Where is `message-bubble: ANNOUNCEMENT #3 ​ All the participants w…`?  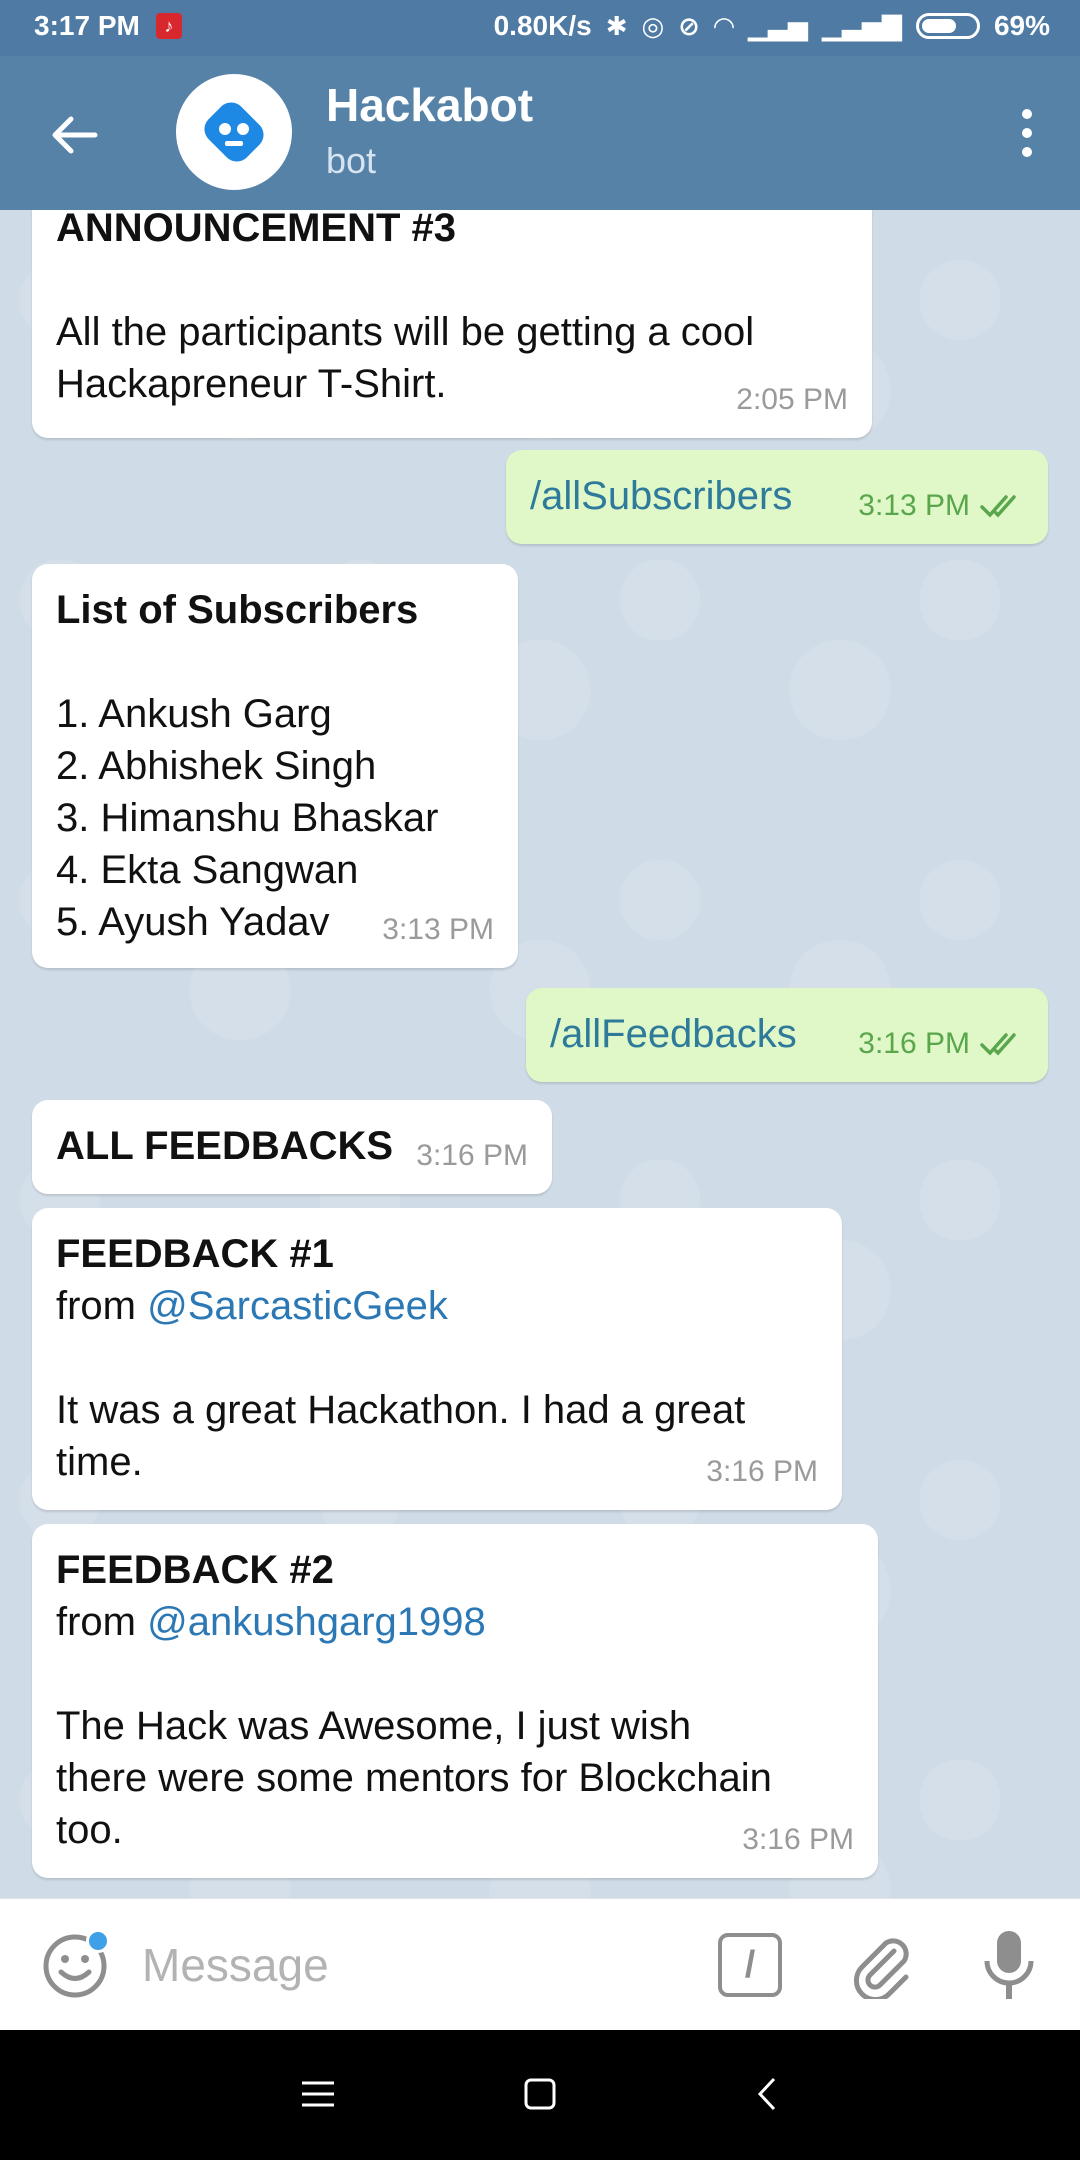
message-bubble: ANNOUNCEMENT #3 ​ All the participants w… is located at coordinates (452, 324).